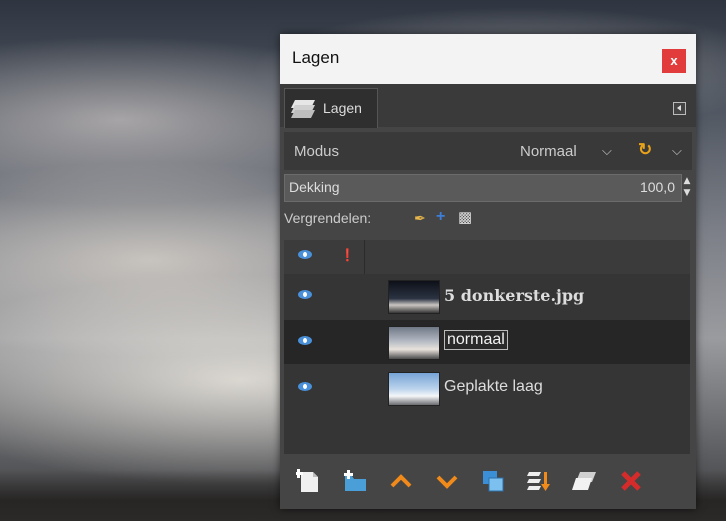  I want to click on layer-row: Geplakte laag, so click(487, 388).